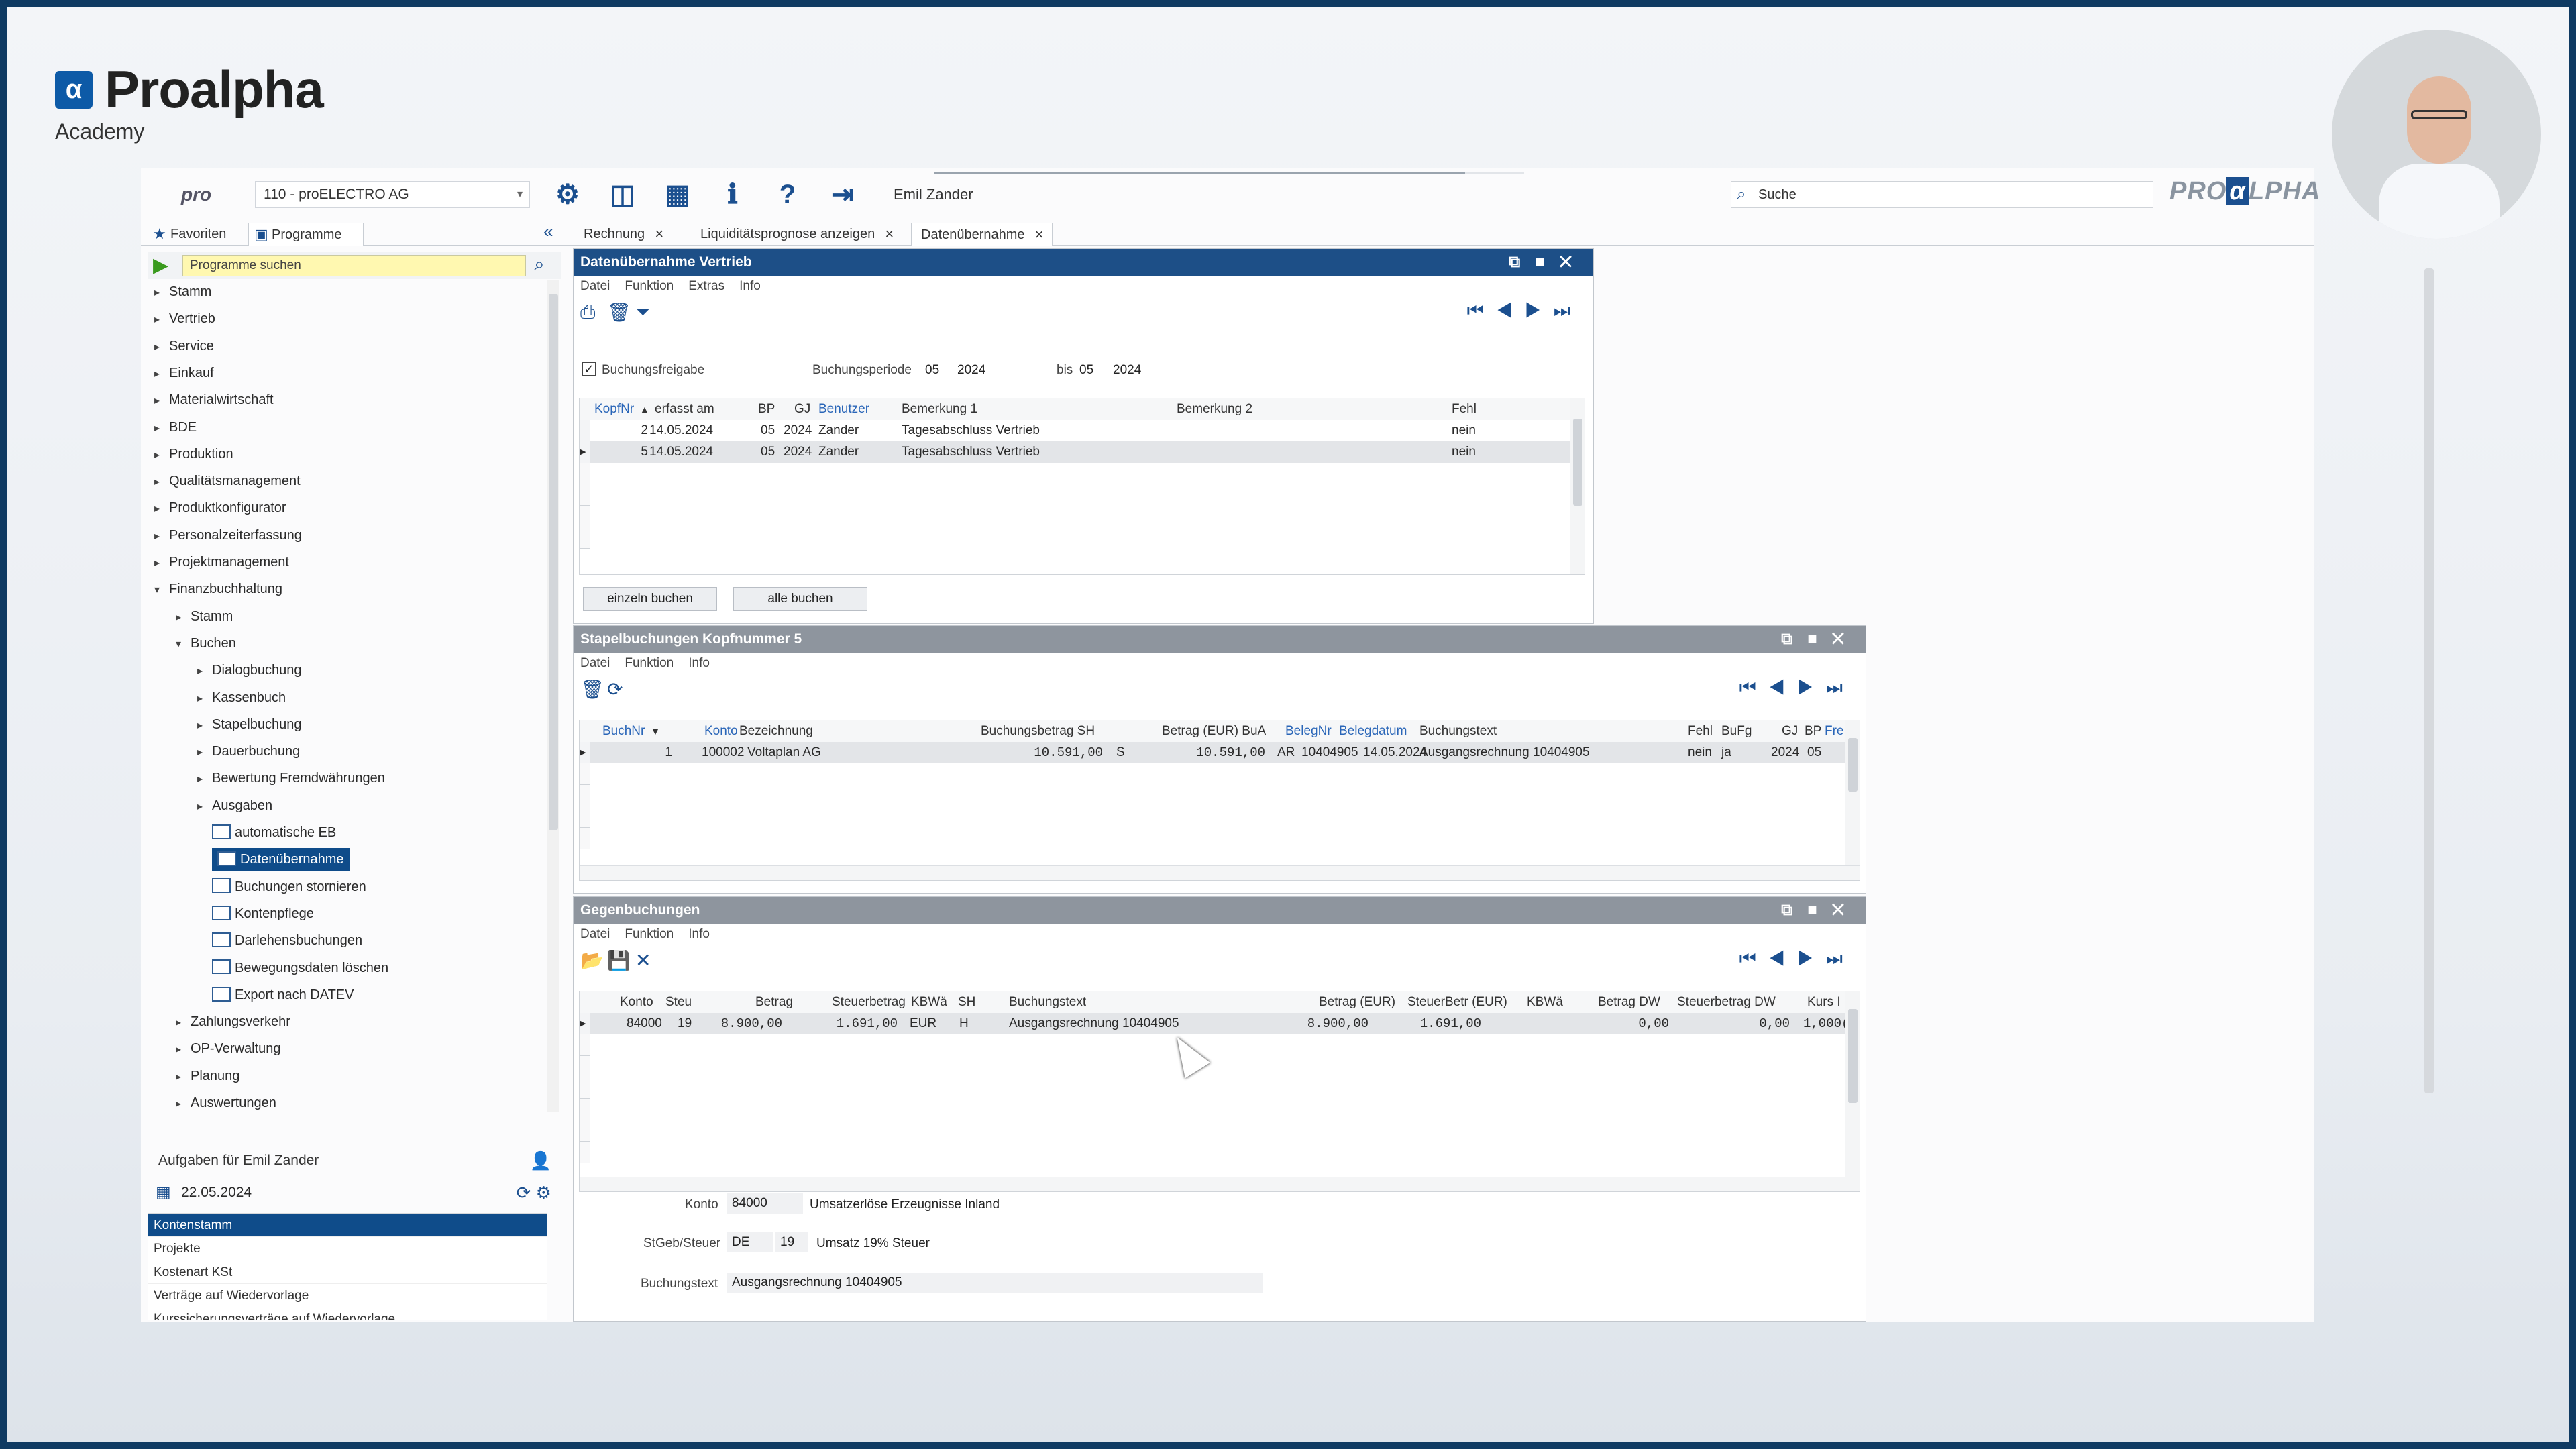 Image resolution: width=2576 pixels, height=1449 pixels. Describe the element at coordinates (228, 1048) in the screenshot. I see `tree-folder-item: ▸ OP-Verwaltung` at that location.